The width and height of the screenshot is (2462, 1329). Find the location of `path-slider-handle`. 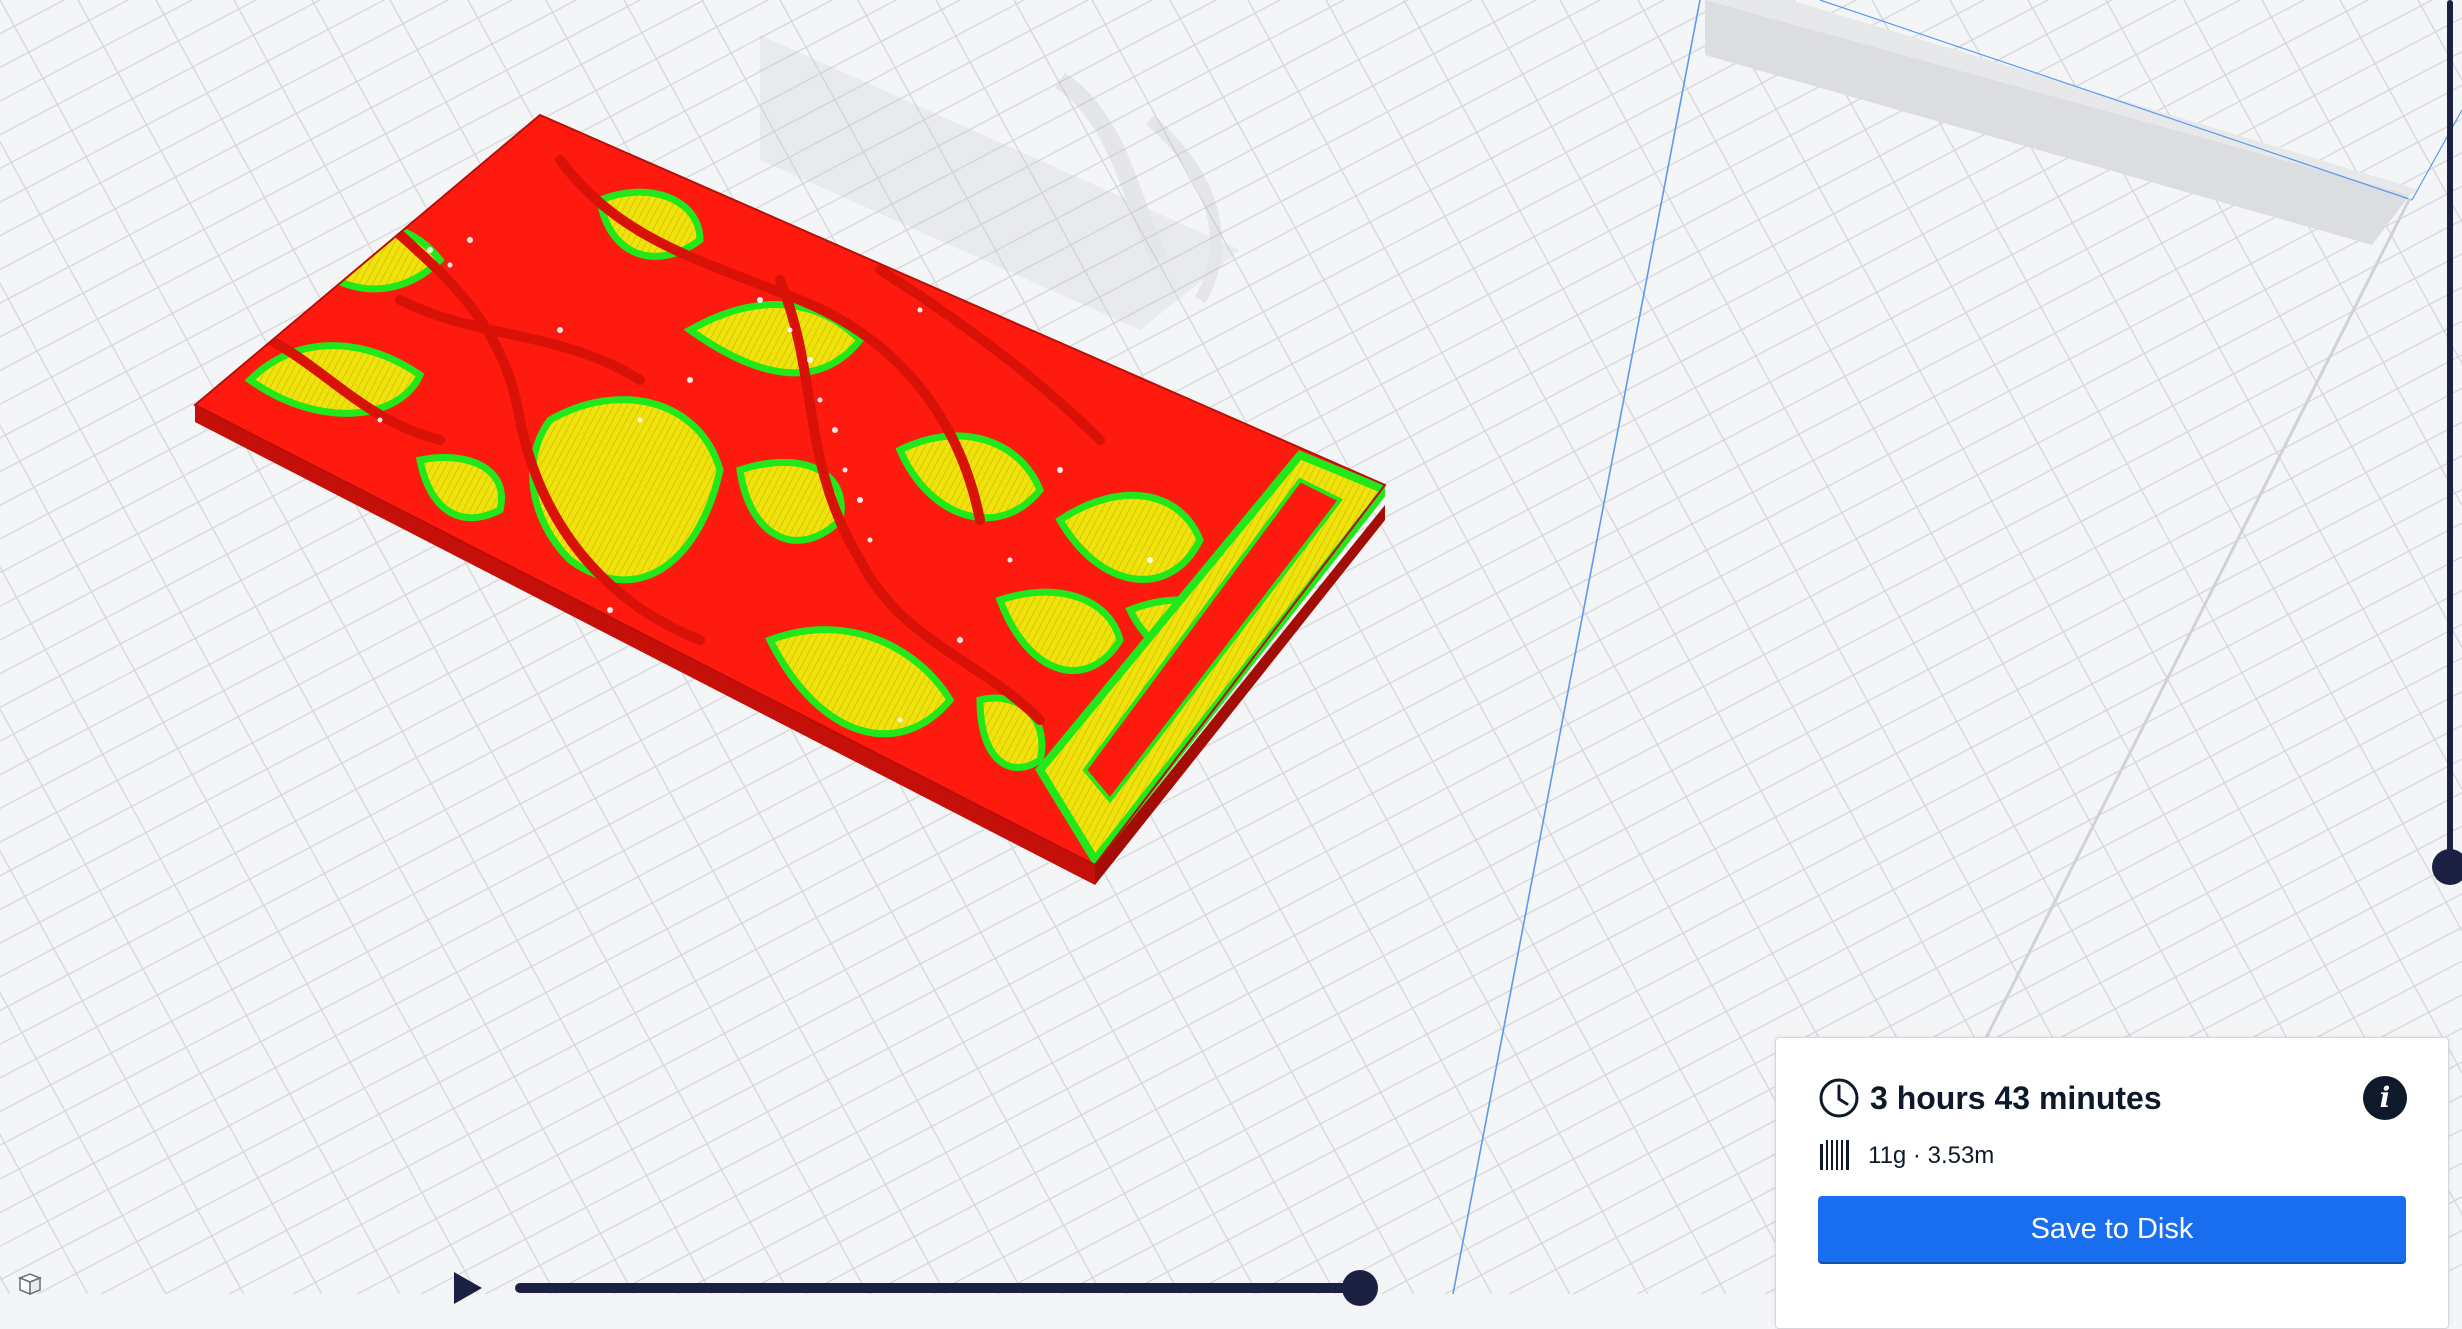

path-slider-handle is located at coordinates (1360, 1288).